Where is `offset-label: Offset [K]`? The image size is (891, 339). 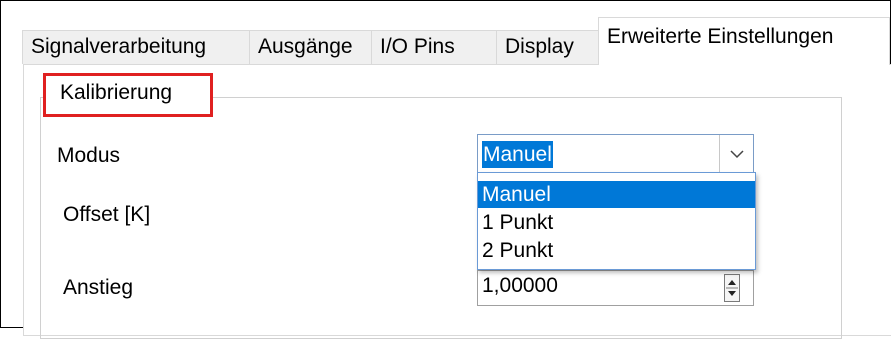
offset-label: Offset [K] is located at coordinates (107, 214).